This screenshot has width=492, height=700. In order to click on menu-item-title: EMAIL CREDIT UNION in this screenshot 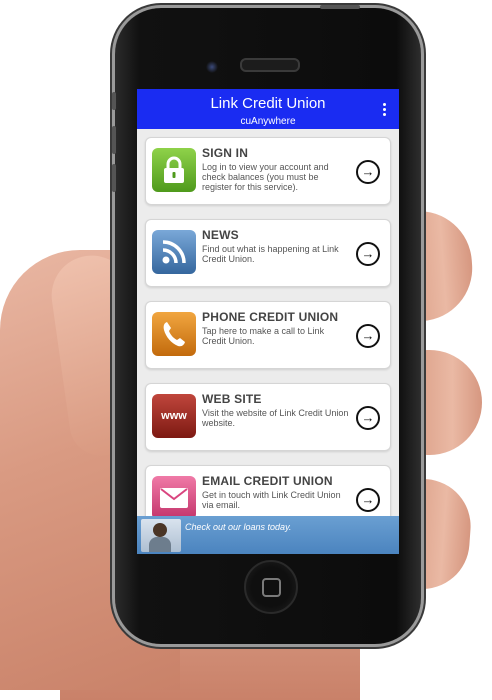, I will do `click(267, 481)`.